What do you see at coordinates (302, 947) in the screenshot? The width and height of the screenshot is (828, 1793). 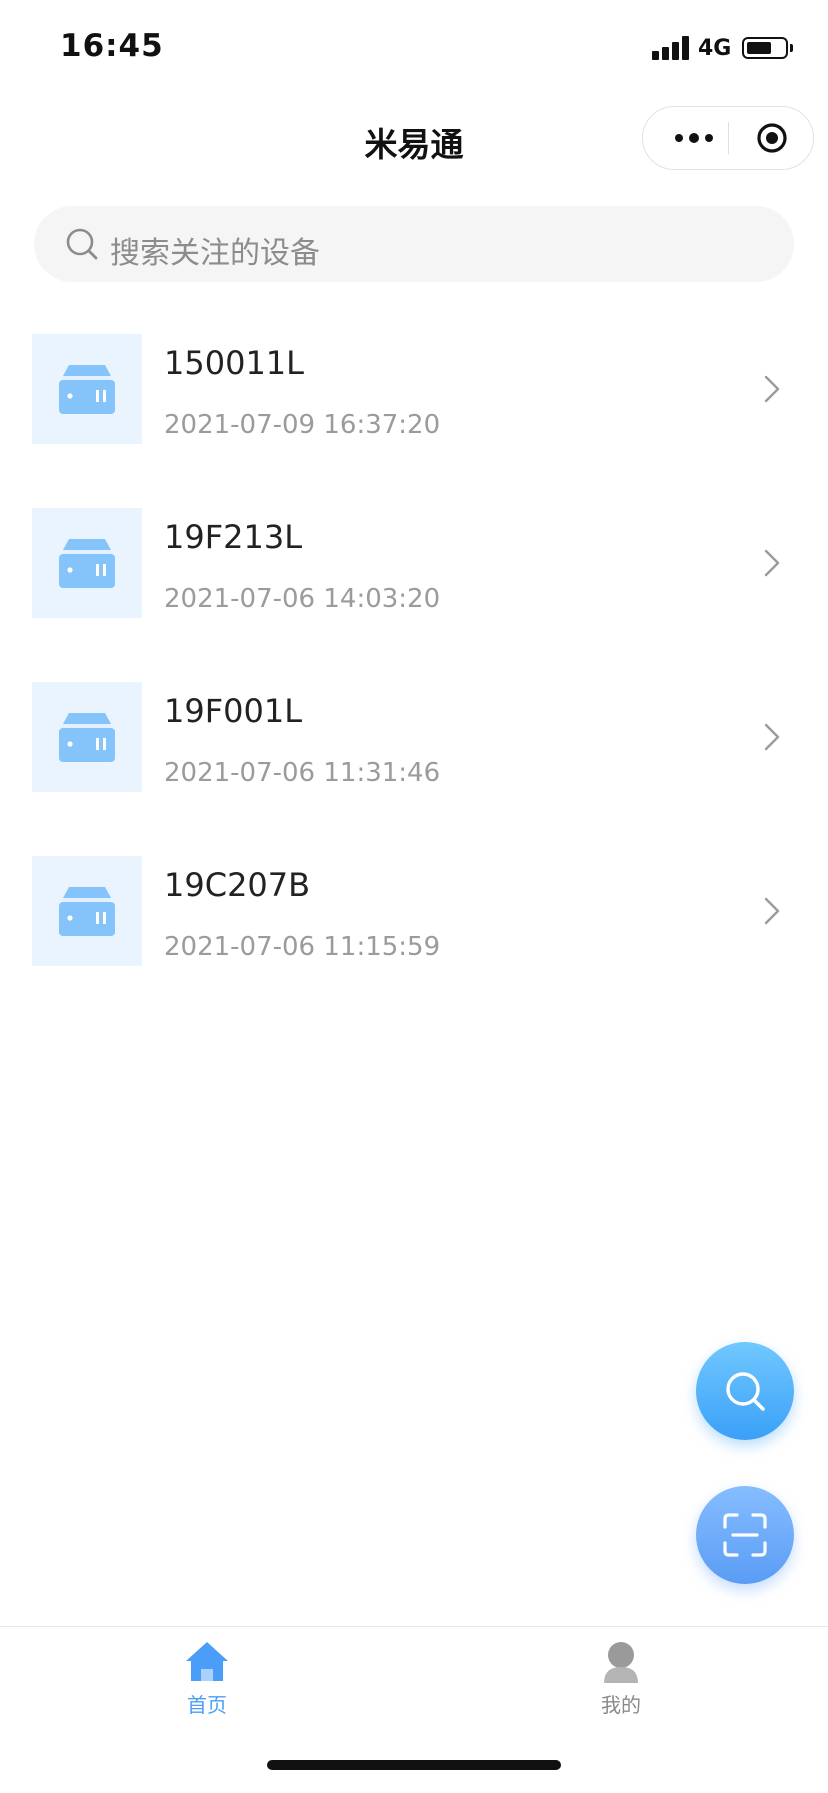 I see `device-time: 2021-07-06 11:15:59` at bounding box center [302, 947].